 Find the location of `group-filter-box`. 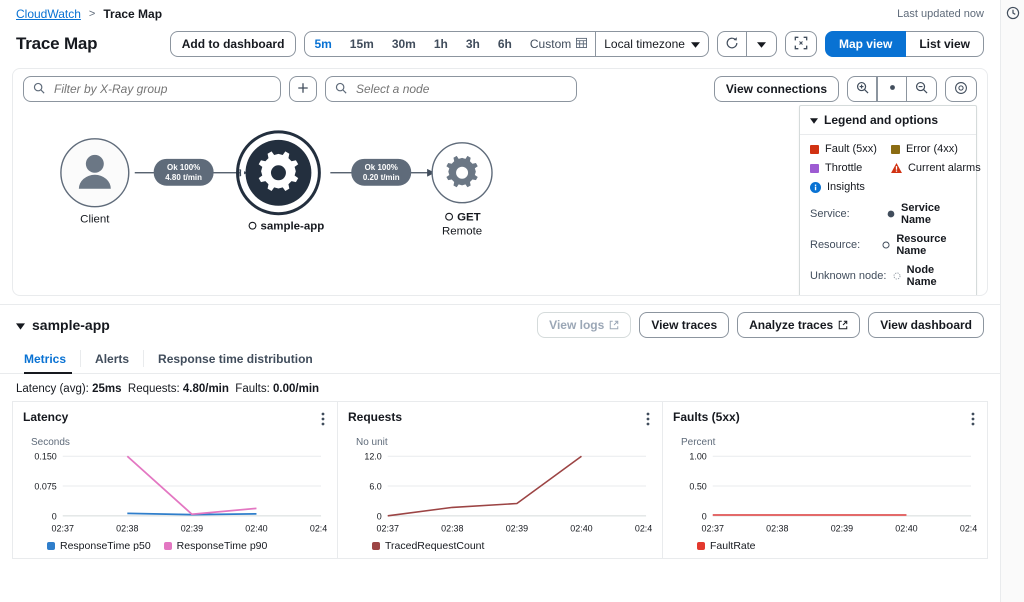

group-filter-box is located at coordinates (152, 89).